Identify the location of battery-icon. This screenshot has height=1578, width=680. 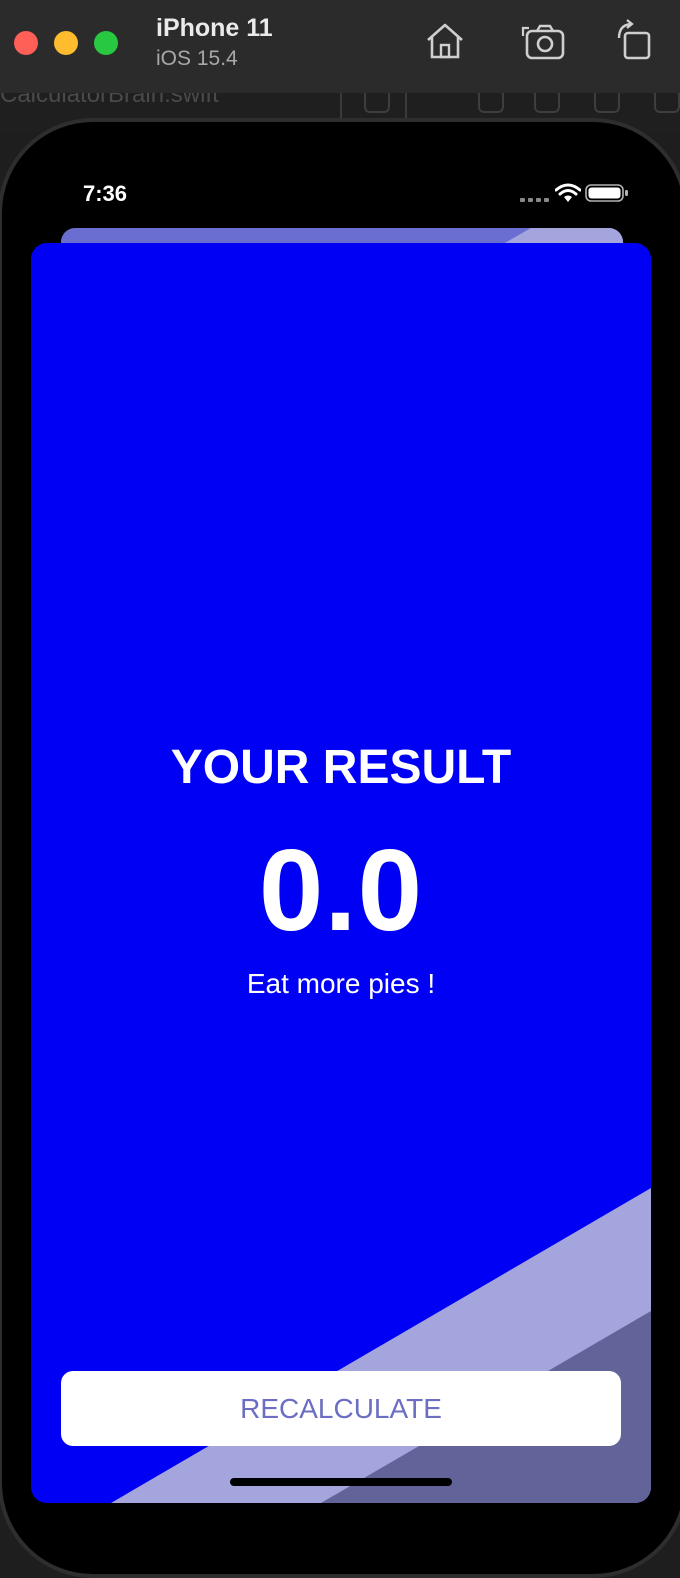
(606, 193).